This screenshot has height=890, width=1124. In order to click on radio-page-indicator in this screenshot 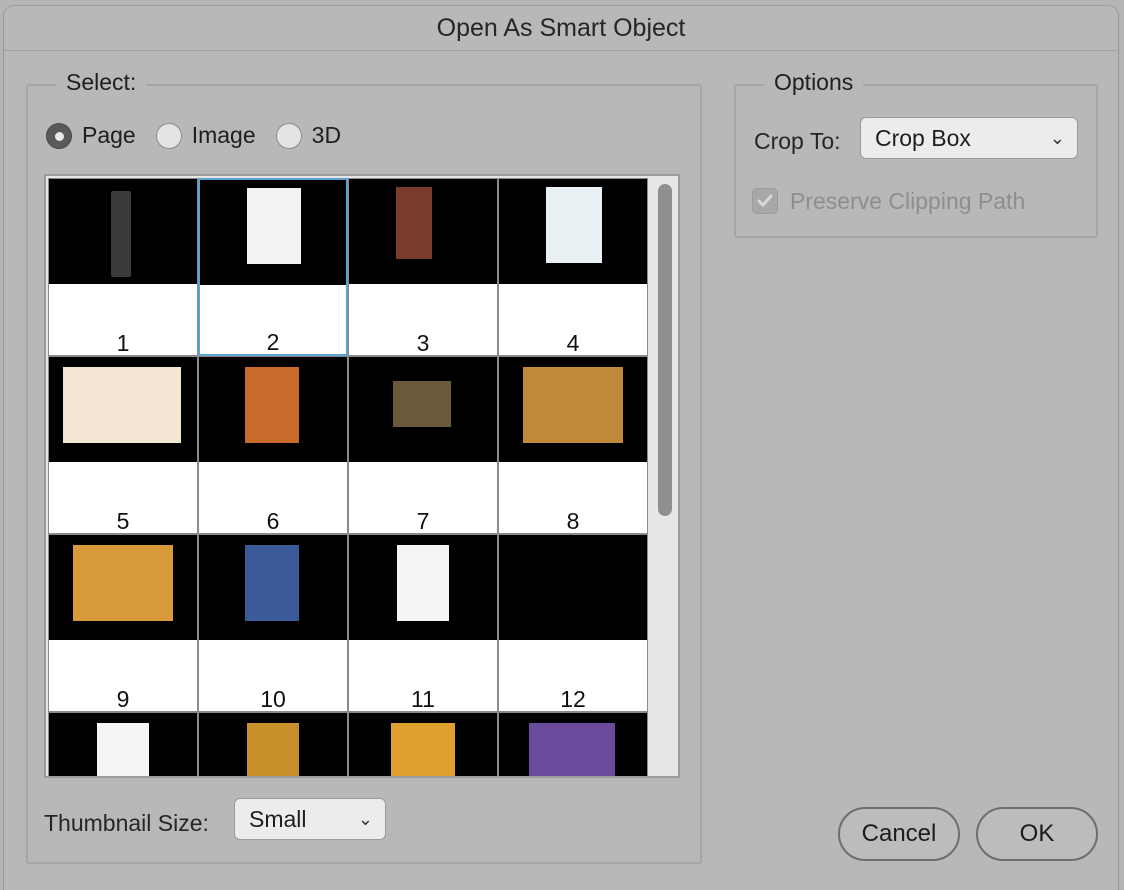, I will do `click(59, 135)`.